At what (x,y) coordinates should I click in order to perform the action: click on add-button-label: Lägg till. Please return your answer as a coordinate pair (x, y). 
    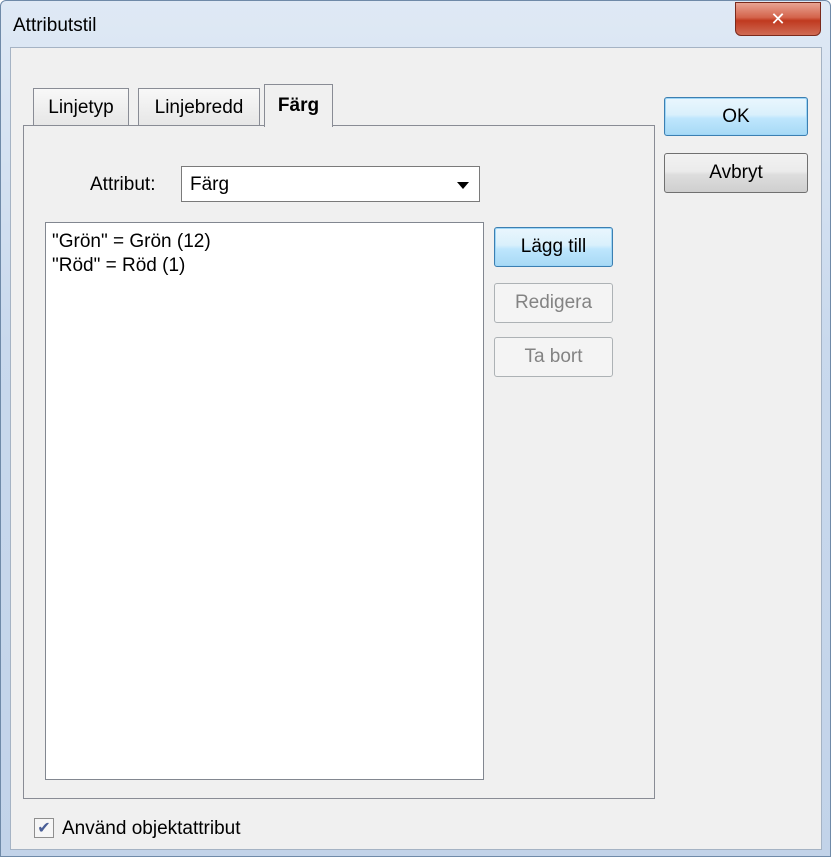
    Looking at the image, I should click on (553, 246).